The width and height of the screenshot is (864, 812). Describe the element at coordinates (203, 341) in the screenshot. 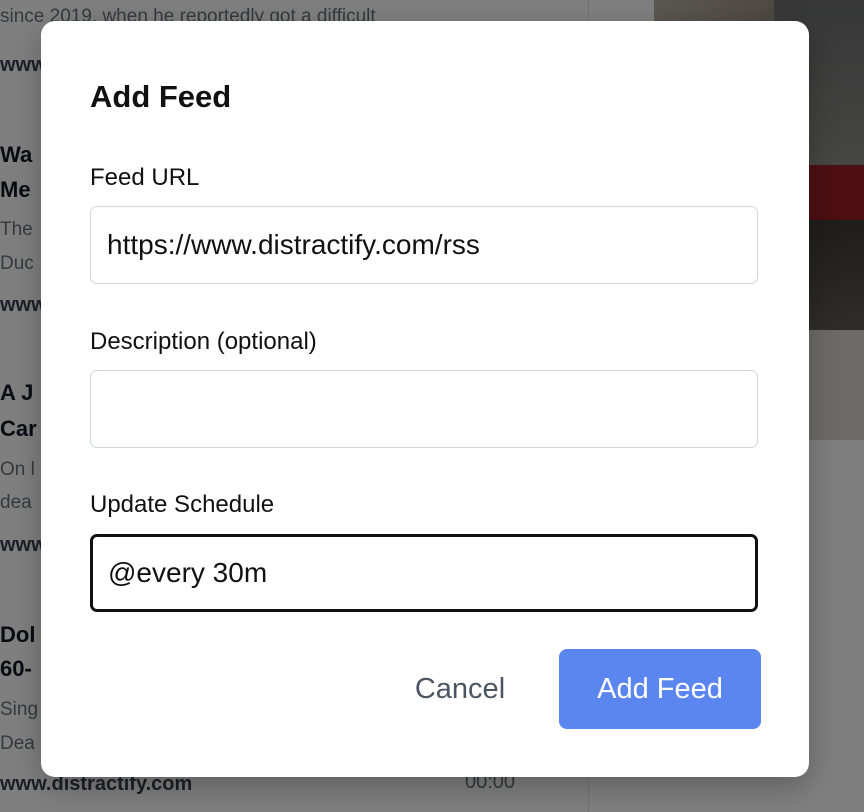

I see `description-label: Description (optional)` at that location.